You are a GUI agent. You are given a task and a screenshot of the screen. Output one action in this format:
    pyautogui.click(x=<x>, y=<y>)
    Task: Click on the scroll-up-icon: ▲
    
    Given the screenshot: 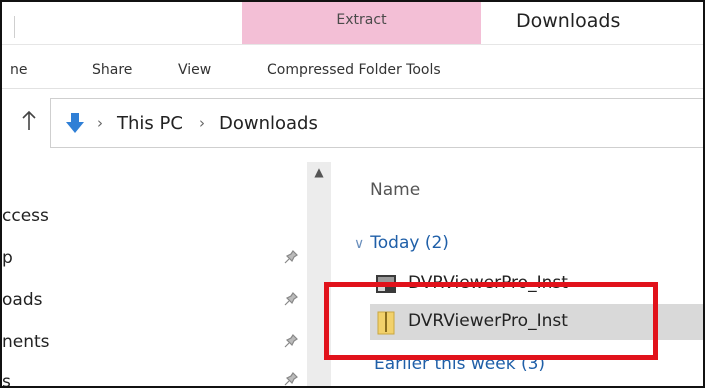 What is the action you would take?
    pyautogui.click(x=319, y=172)
    